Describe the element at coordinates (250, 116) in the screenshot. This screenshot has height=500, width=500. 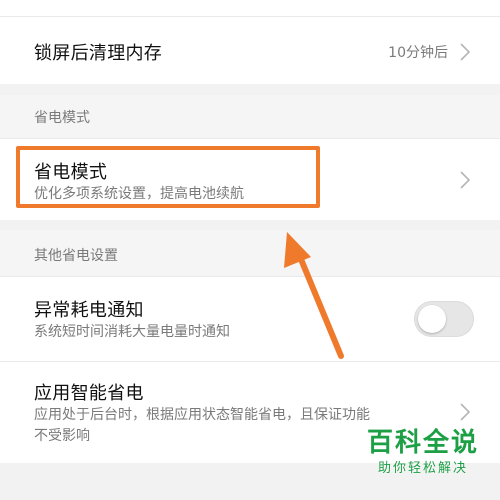
I see `power-mode-section-header: 省电模式` at that location.